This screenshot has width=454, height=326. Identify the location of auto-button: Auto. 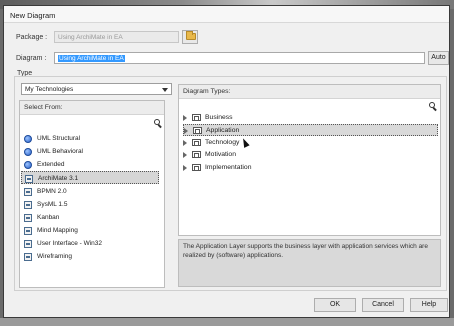
(438, 58).